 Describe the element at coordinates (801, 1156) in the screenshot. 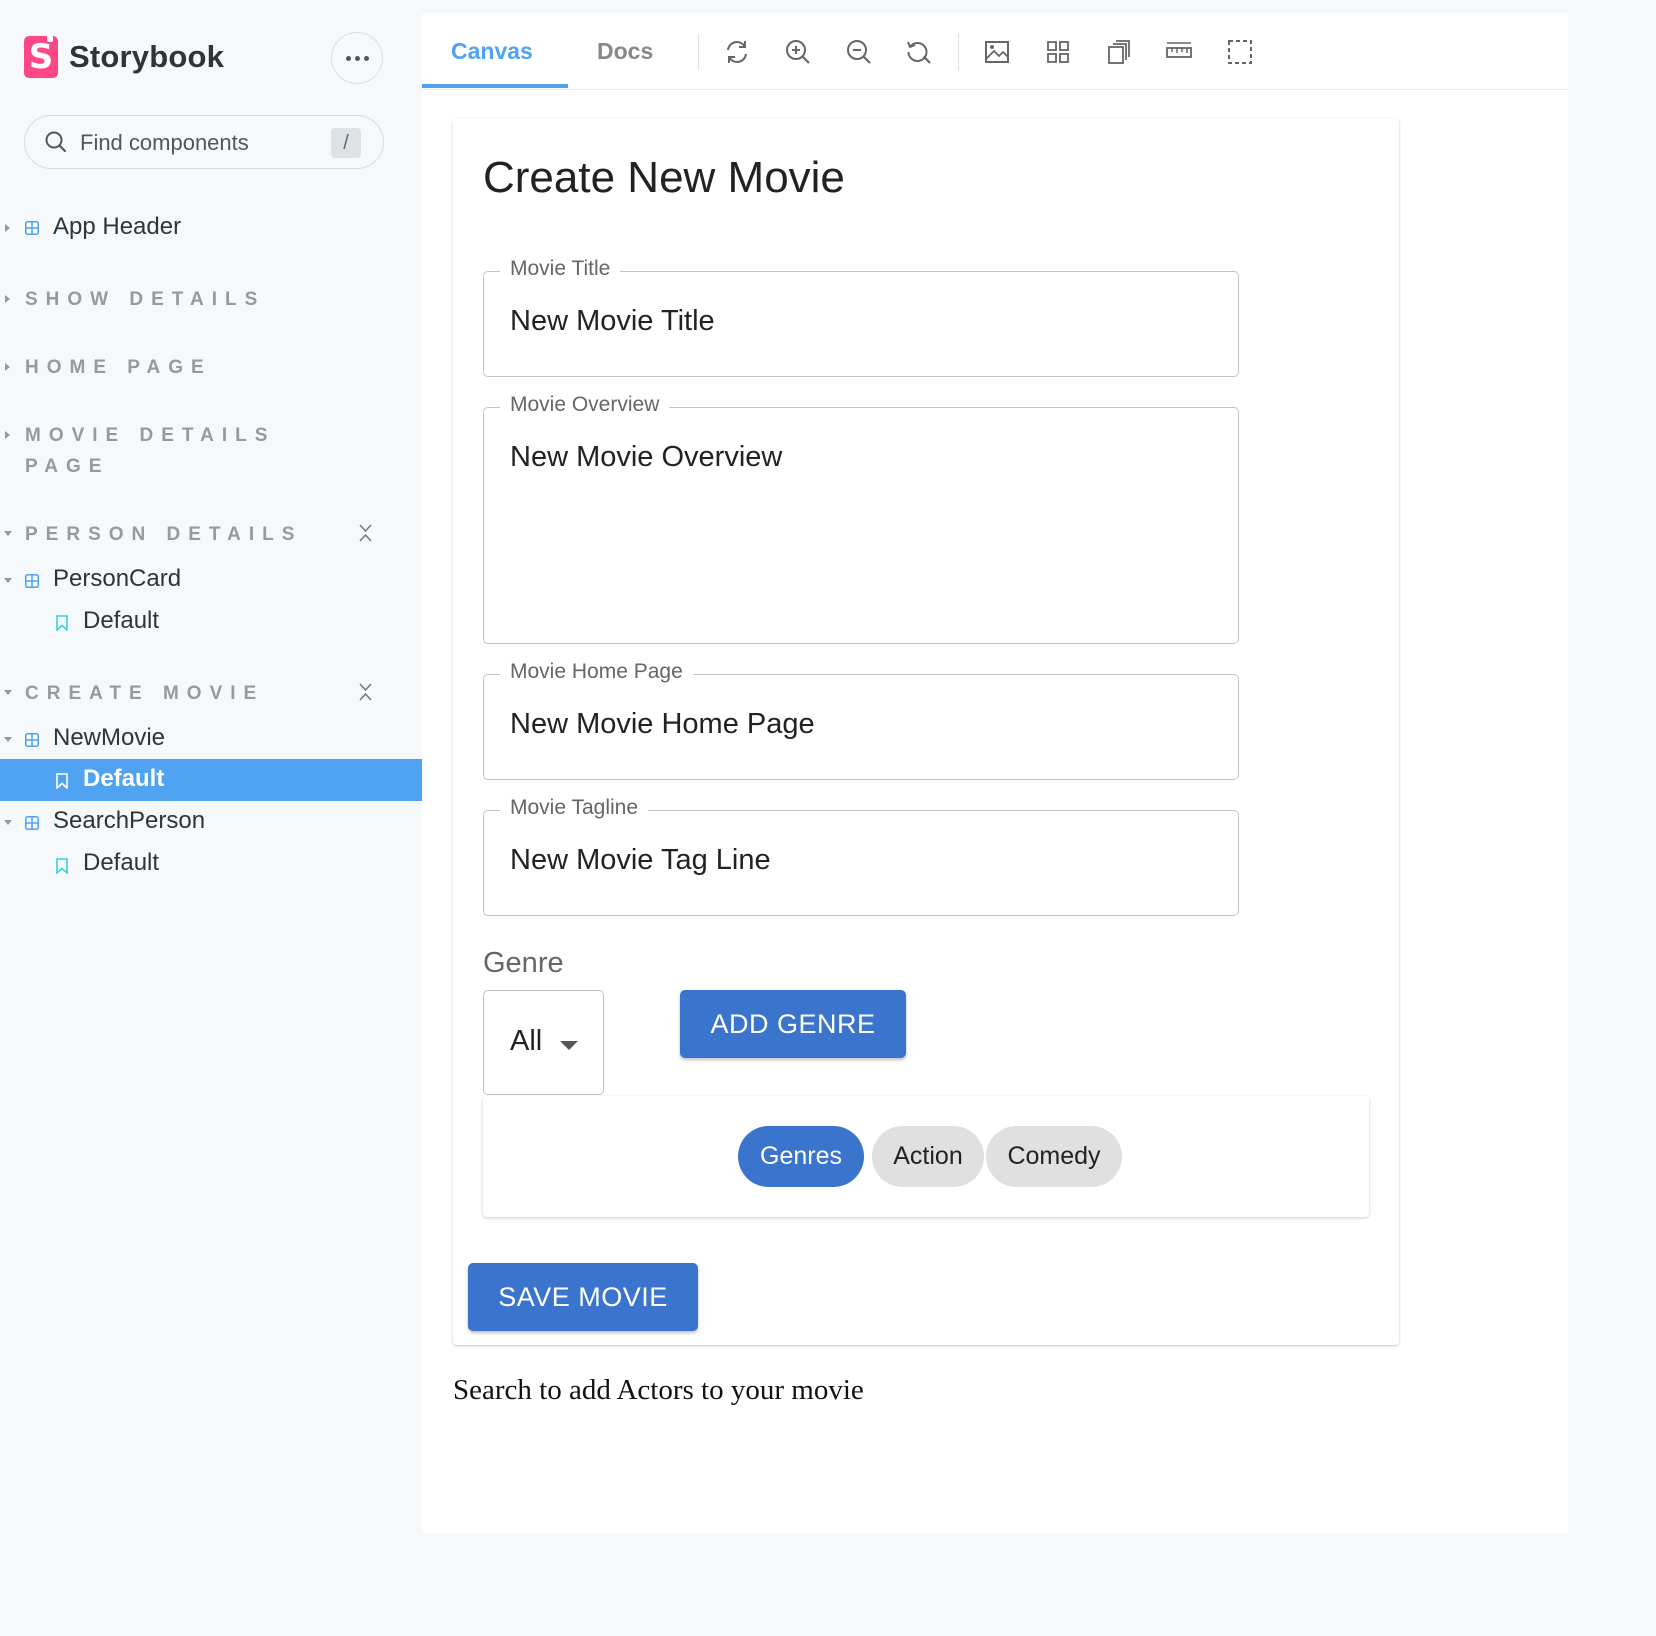

I see `genre-chip-genres: Genres` at that location.